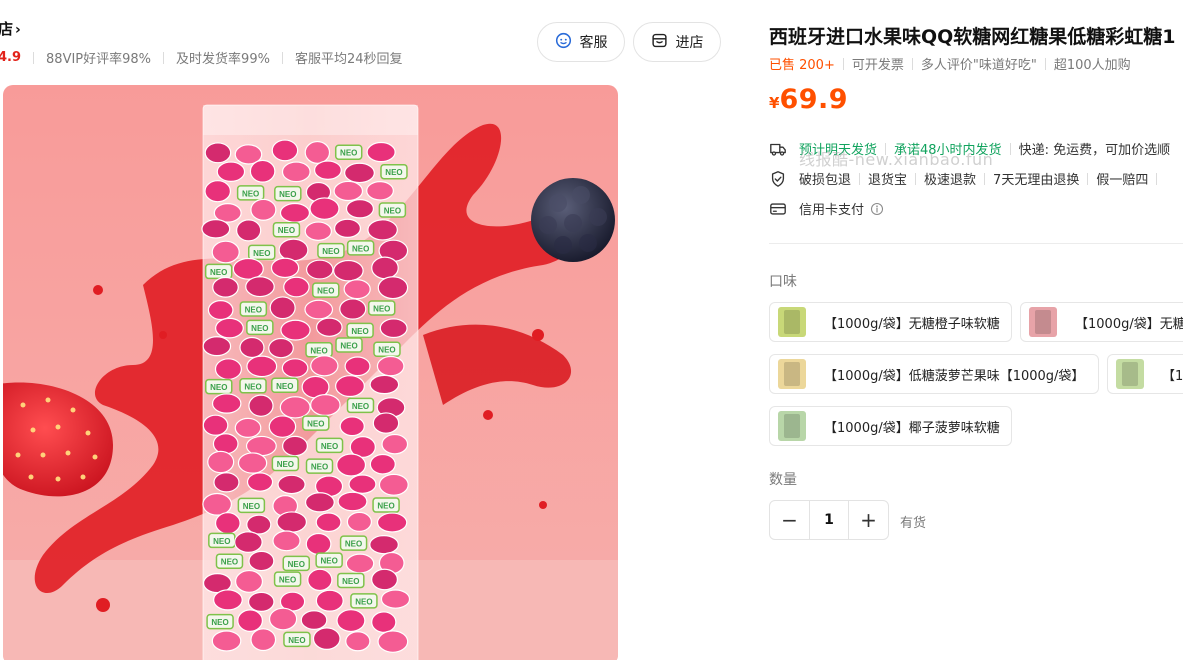  Describe the element at coordinates (877, 209) in the screenshot. I see `info-icon` at that location.